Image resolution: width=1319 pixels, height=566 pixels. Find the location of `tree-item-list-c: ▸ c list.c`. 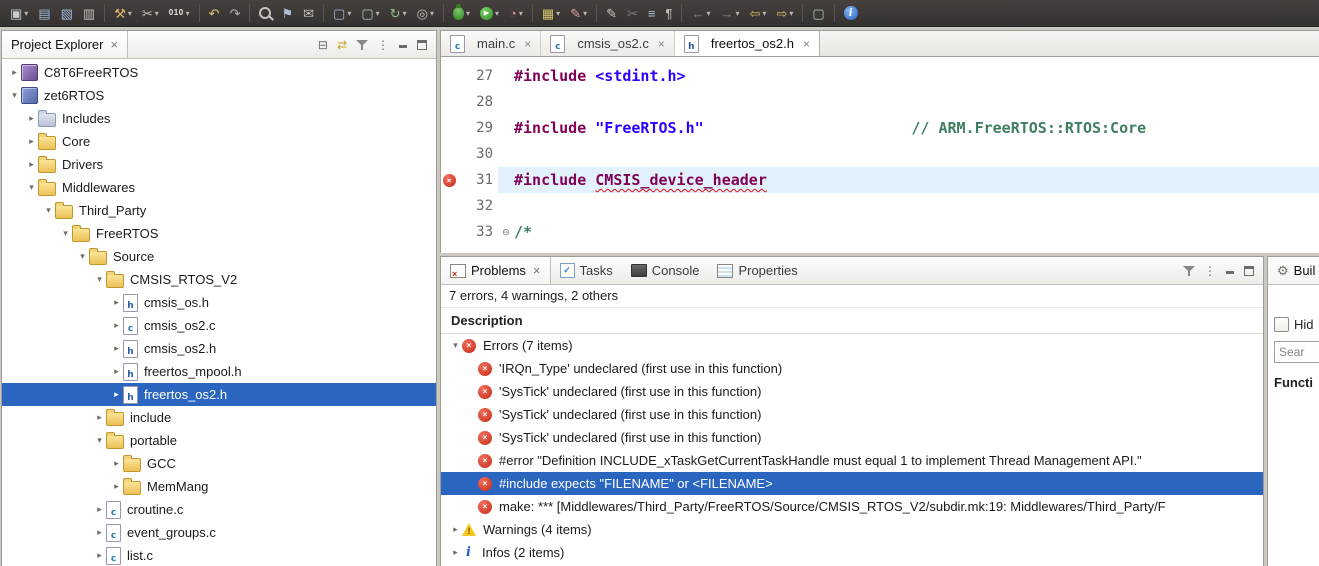

tree-item-list-c: ▸ c list.c is located at coordinates (219, 555).